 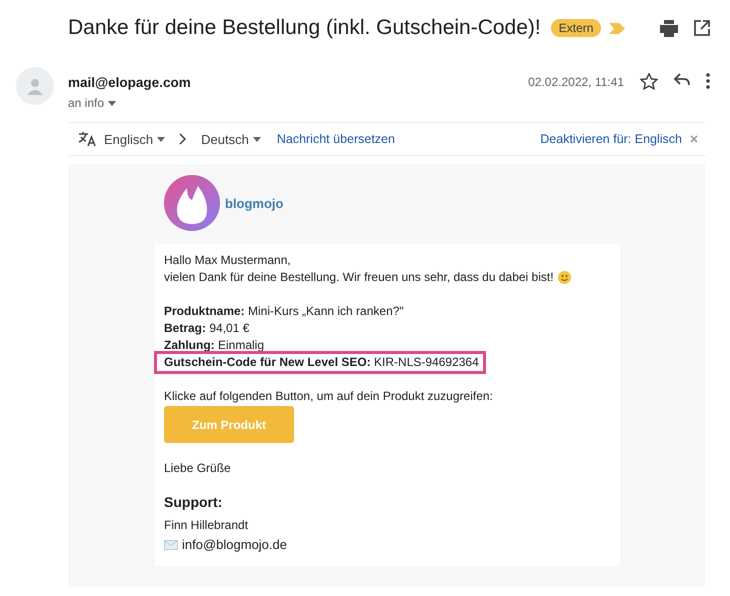 What do you see at coordinates (86, 103) in the screenshot?
I see `recipient-text: an info` at bounding box center [86, 103].